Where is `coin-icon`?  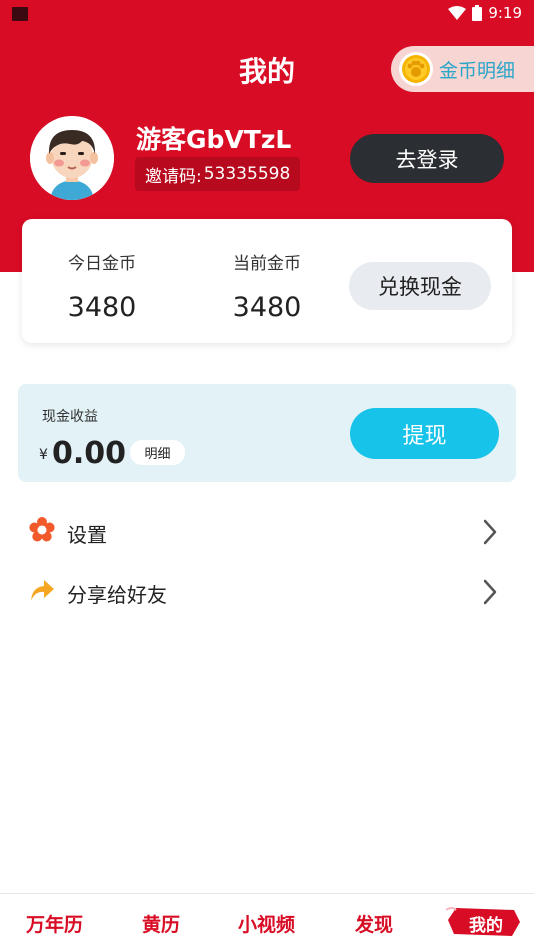 coin-icon is located at coordinates (416, 69).